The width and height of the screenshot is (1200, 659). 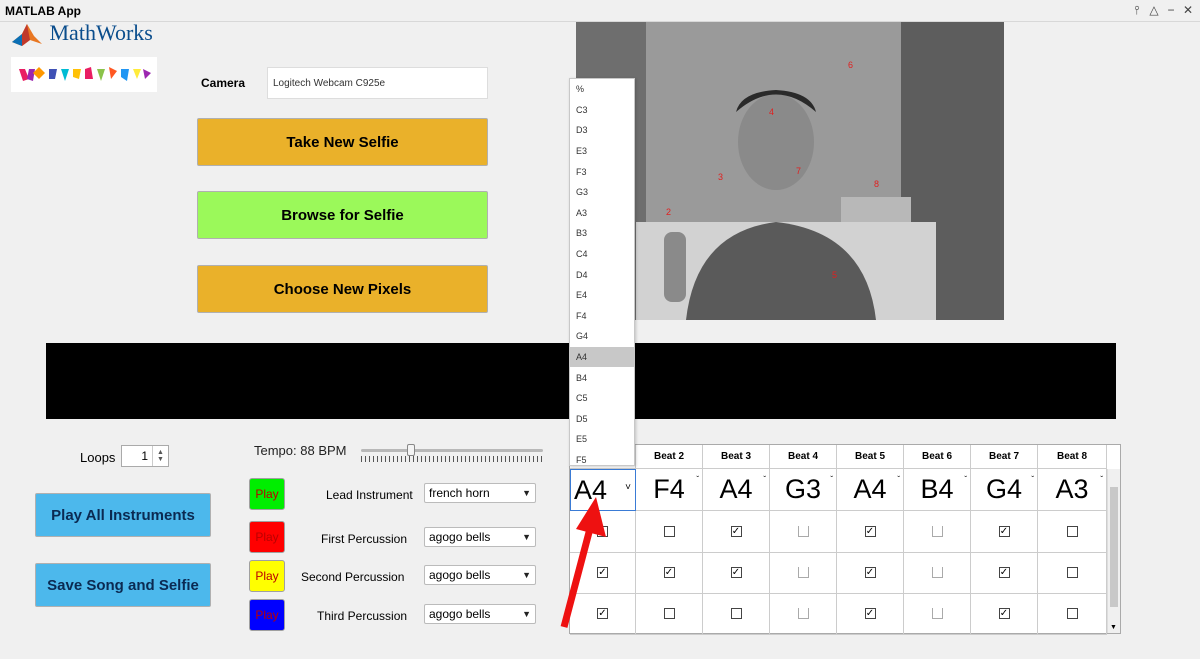 What do you see at coordinates (602, 233) in the screenshot?
I see `note-menu-item: B3` at bounding box center [602, 233].